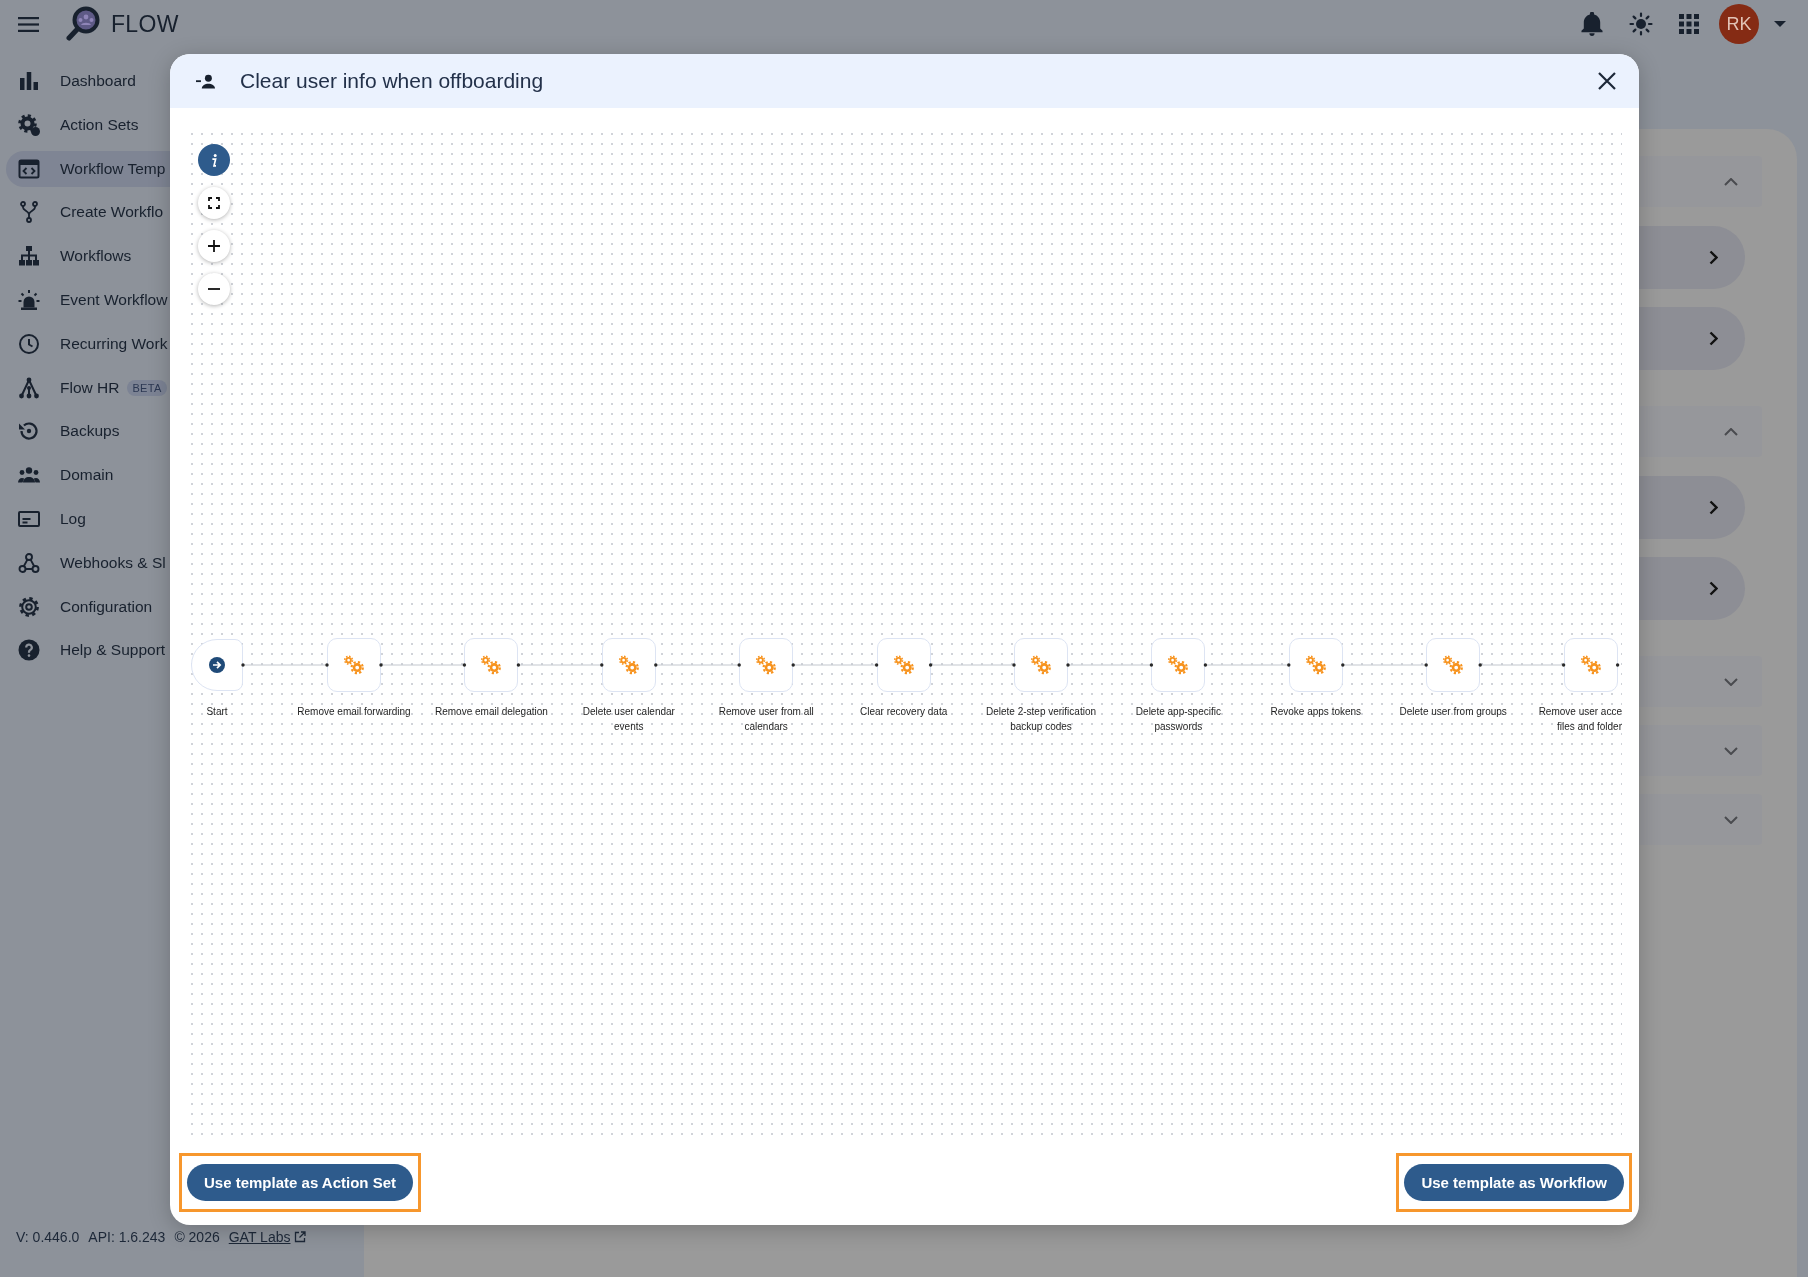 The image size is (1808, 1277). Describe the element at coordinates (1739, 24) in the screenshot. I see `user-avatar: RK` at that location.